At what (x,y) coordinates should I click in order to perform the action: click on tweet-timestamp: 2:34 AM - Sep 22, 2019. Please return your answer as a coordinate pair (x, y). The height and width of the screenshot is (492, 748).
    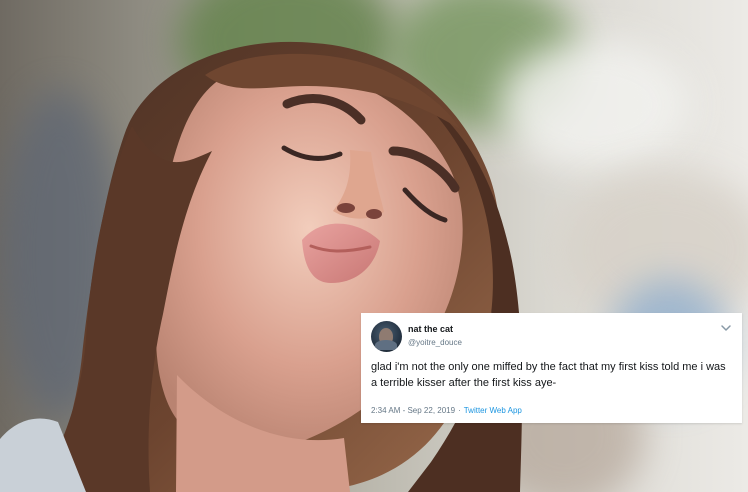
    Looking at the image, I should click on (413, 410).